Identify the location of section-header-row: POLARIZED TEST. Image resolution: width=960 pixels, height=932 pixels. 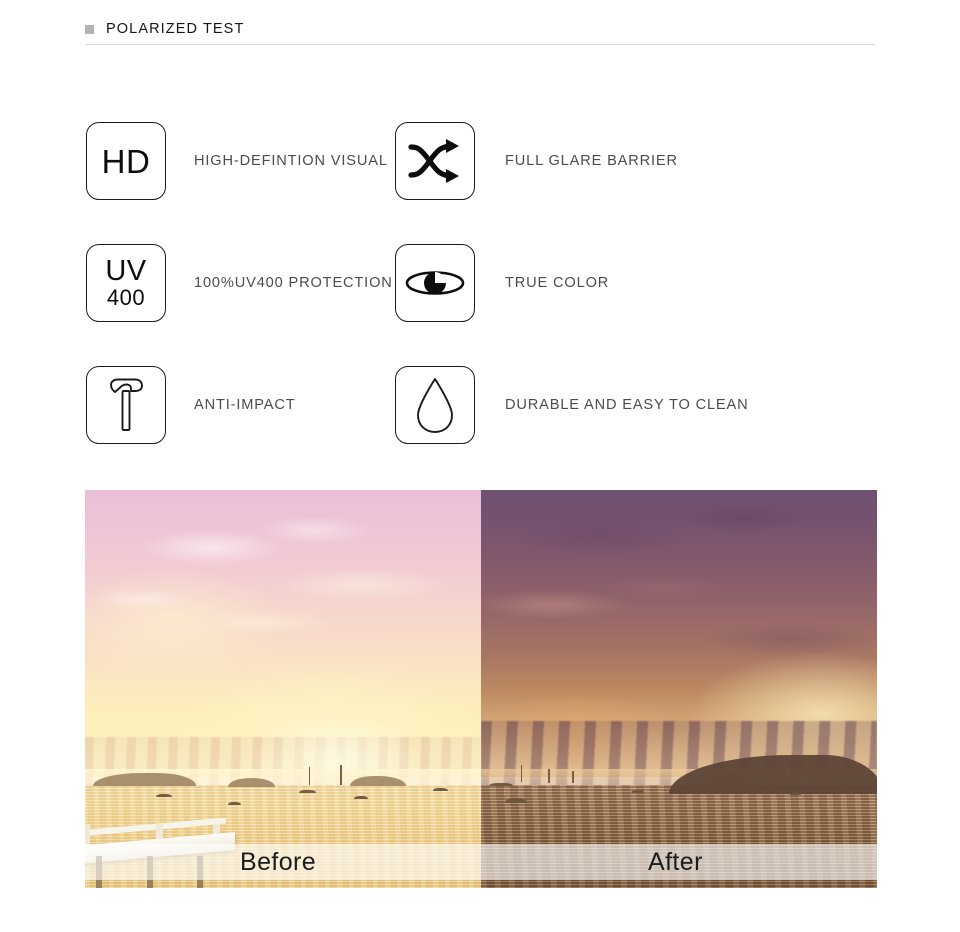
(480, 29).